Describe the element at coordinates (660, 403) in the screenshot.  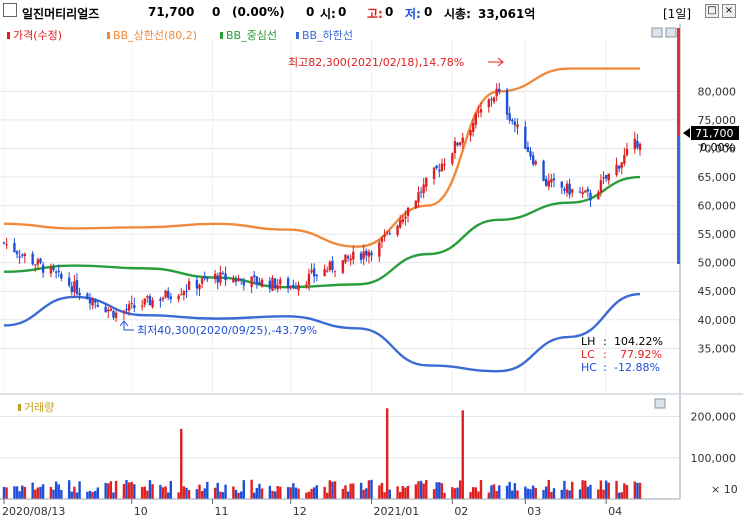
I see `volume-panel-close-icon` at that location.